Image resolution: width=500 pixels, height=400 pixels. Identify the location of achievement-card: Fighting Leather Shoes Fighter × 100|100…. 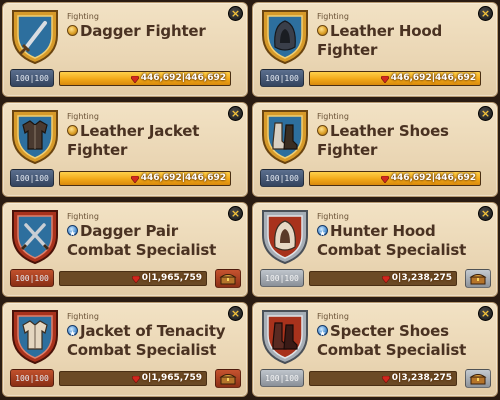
(375, 149).